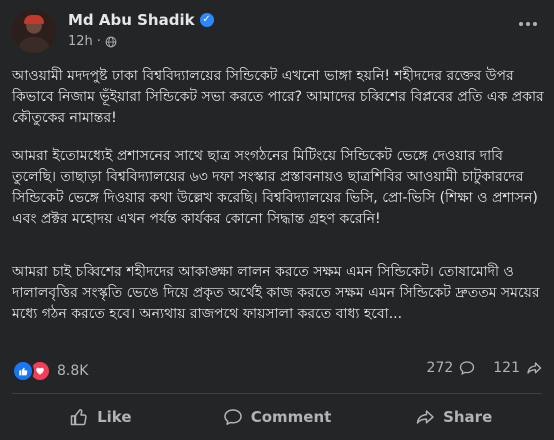 The image size is (554, 440). I want to click on comment-label: Comment, so click(291, 417).